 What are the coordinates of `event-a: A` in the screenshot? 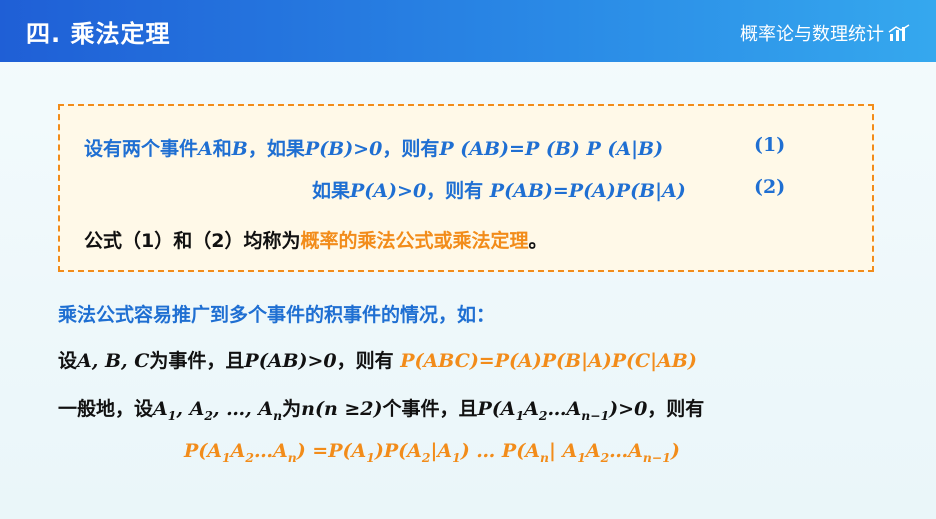 It's located at (205, 149).